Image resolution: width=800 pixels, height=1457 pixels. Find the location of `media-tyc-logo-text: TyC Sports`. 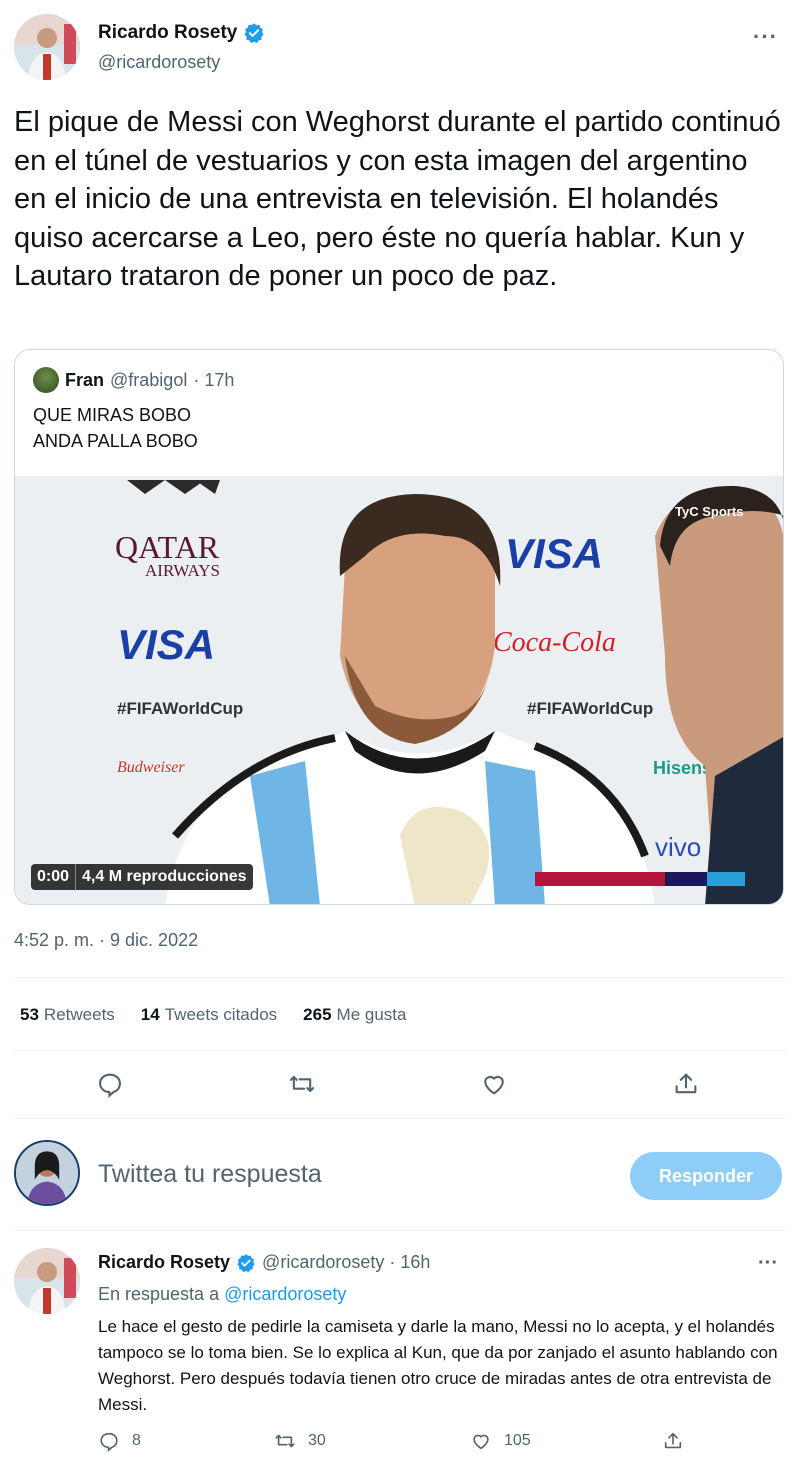

media-tyc-logo-text: TyC Sports is located at coordinates (709, 511).